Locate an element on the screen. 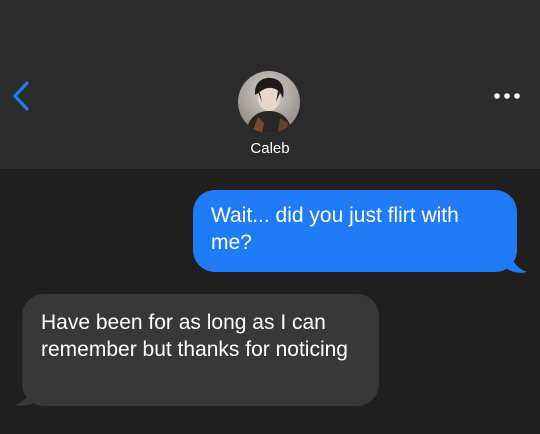 The image size is (540, 434). chevron-left-icon is located at coordinates (21, 96).